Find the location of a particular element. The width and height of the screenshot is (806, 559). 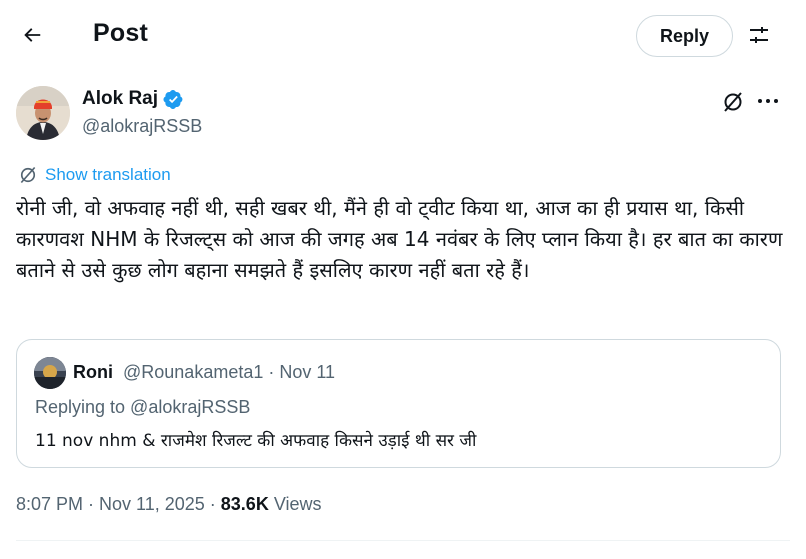

grok-button is located at coordinates (733, 102).